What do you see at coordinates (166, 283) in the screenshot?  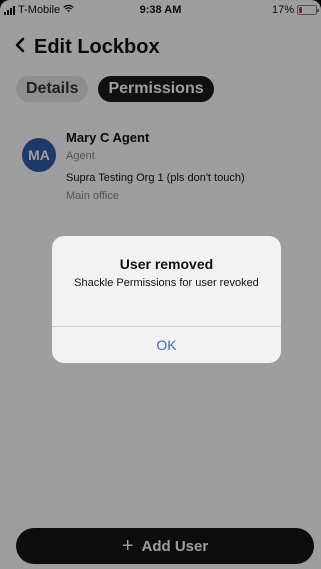 I see `alert-message: Shackle Permissions for user revoked` at bounding box center [166, 283].